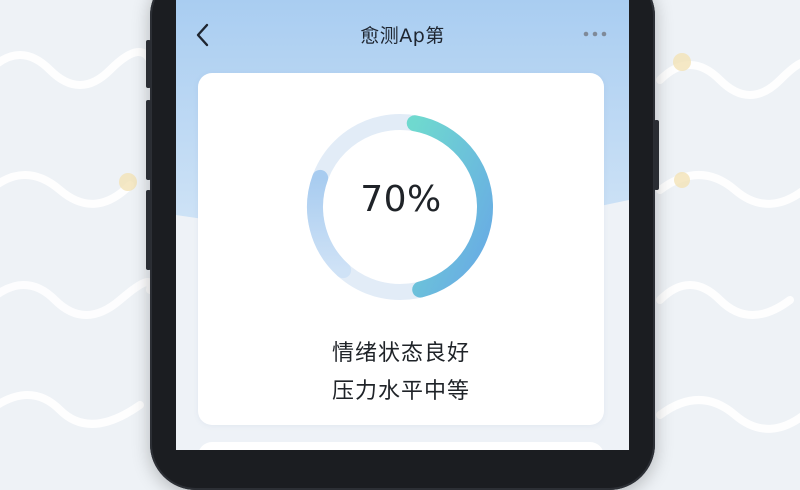 The height and width of the screenshot is (490, 800). Describe the element at coordinates (401, 446) in the screenshot. I see `secondary-card` at that location.